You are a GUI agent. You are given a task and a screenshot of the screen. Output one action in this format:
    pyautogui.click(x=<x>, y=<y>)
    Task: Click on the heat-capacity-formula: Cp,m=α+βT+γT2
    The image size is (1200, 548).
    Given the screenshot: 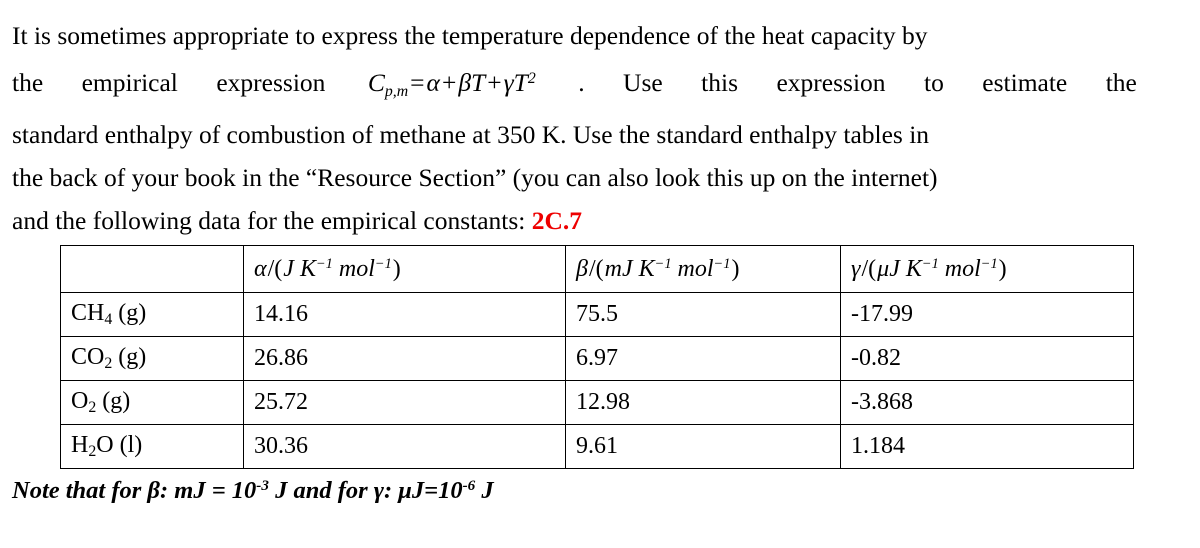 What is the action you would take?
    pyautogui.click(x=452, y=85)
    